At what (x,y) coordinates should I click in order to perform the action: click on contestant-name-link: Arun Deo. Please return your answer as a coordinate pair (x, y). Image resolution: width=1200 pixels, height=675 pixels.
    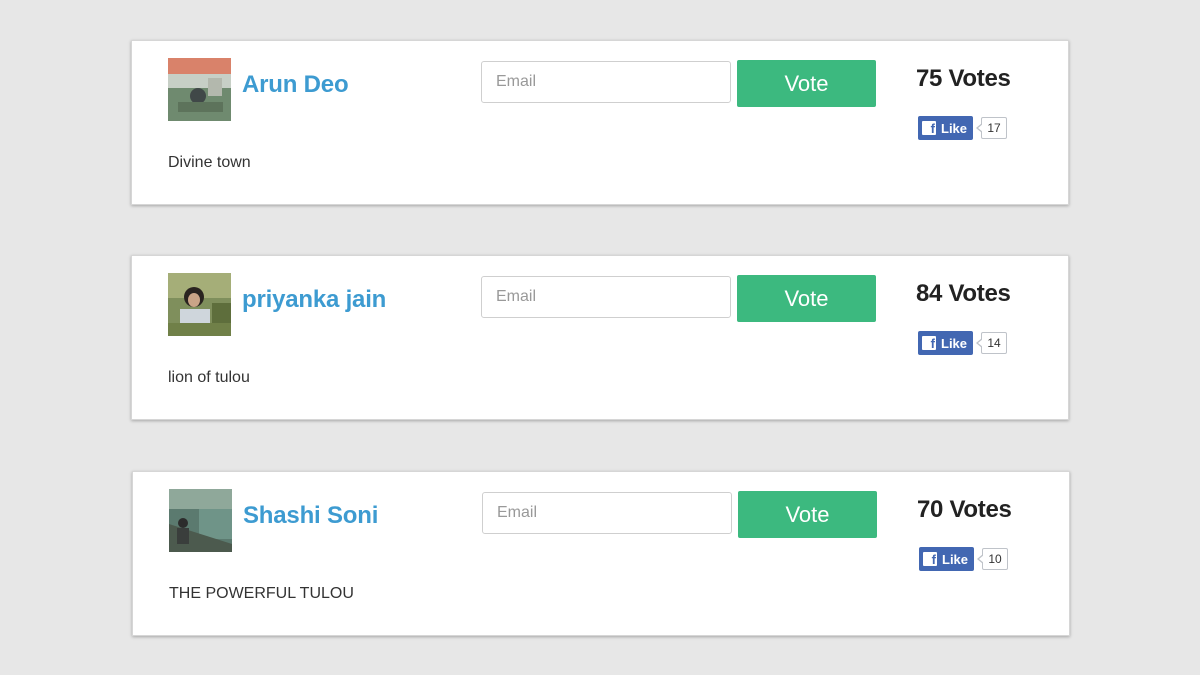
    Looking at the image, I should click on (295, 85).